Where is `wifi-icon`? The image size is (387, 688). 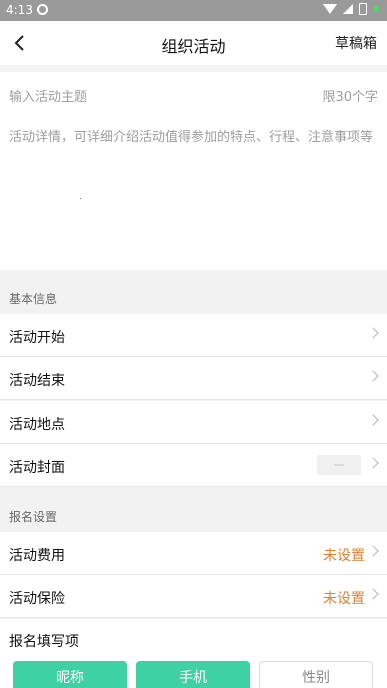 wifi-icon is located at coordinates (330, 9).